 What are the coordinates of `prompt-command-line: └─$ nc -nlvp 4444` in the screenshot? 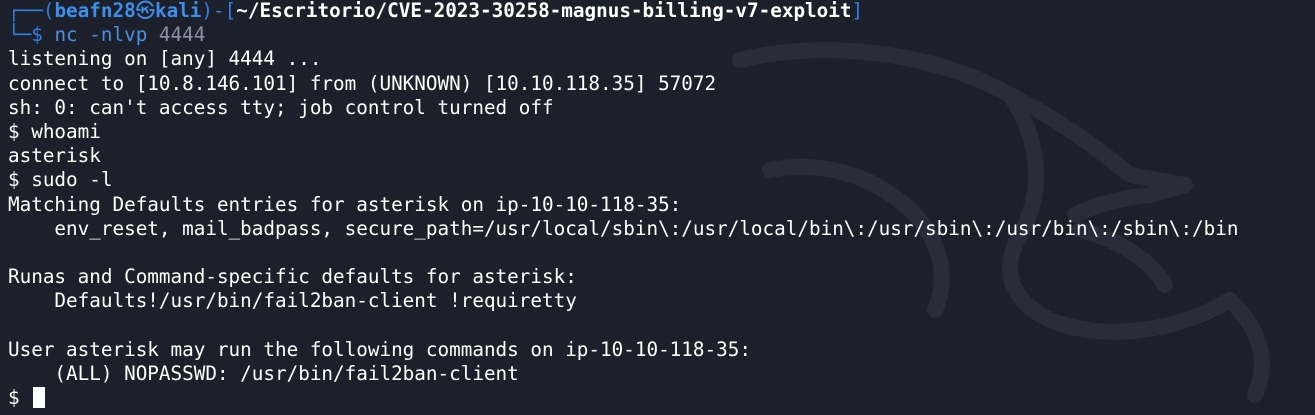 It's located at (661, 35).